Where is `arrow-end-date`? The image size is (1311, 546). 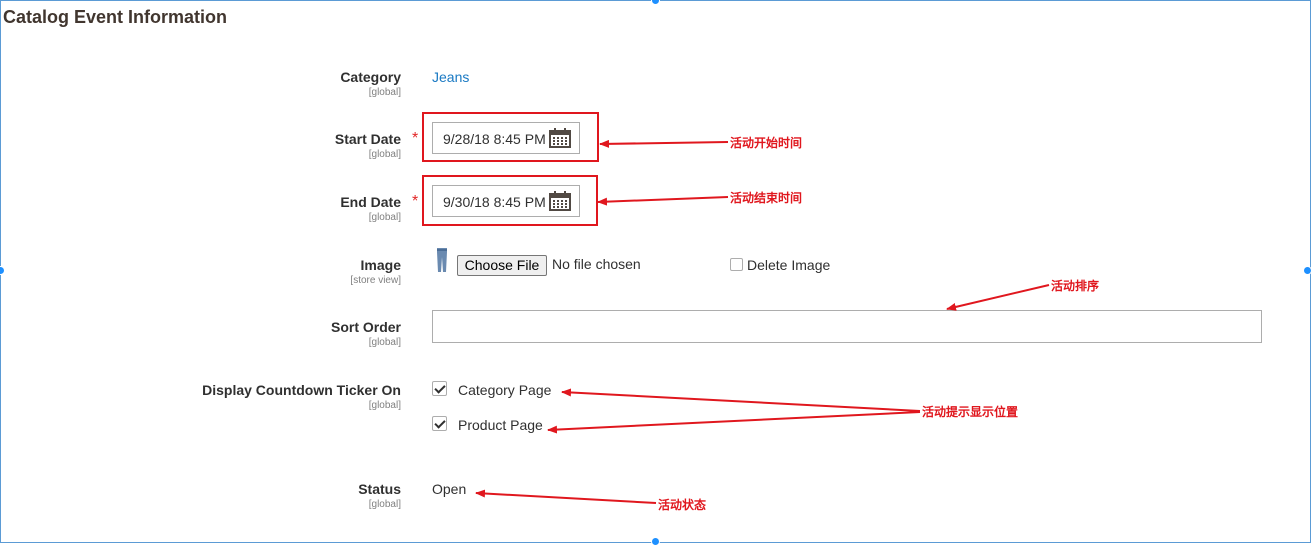
arrow-end-date is located at coordinates (663, 201).